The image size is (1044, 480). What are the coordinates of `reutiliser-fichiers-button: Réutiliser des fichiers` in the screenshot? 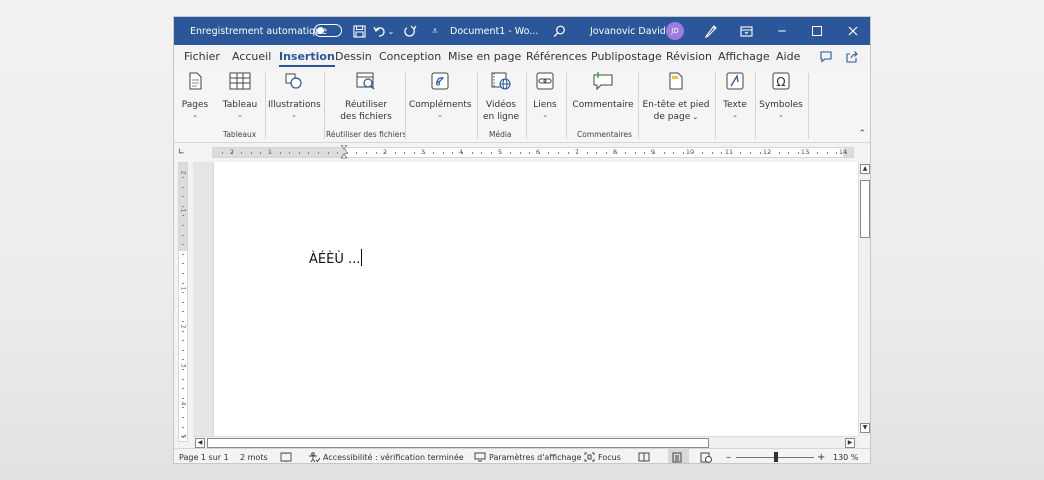 It's located at (366, 97).